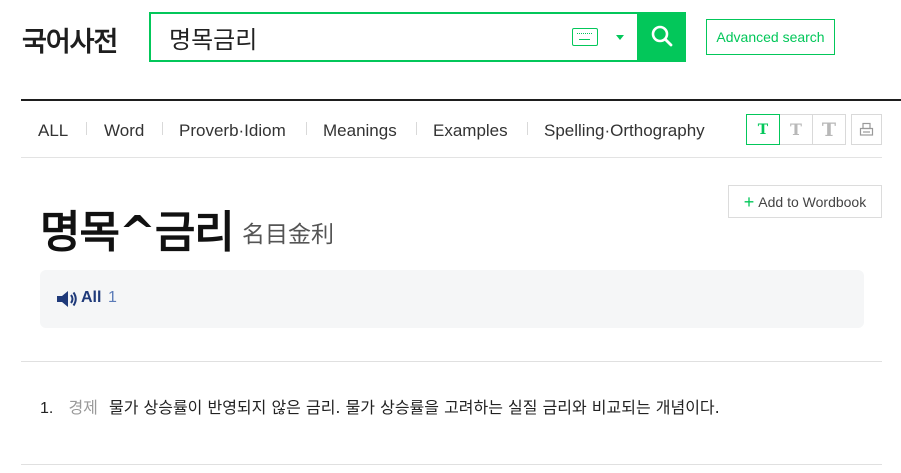 The width and height of the screenshot is (901, 473). I want to click on plus-icon: +, so click(749, 201).